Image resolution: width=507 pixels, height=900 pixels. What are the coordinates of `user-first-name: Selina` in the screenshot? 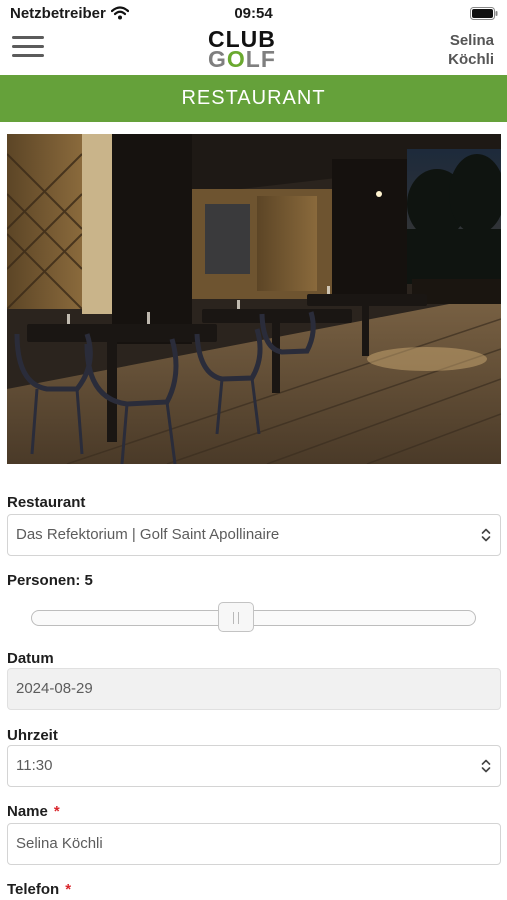 It's located at (471, 40).